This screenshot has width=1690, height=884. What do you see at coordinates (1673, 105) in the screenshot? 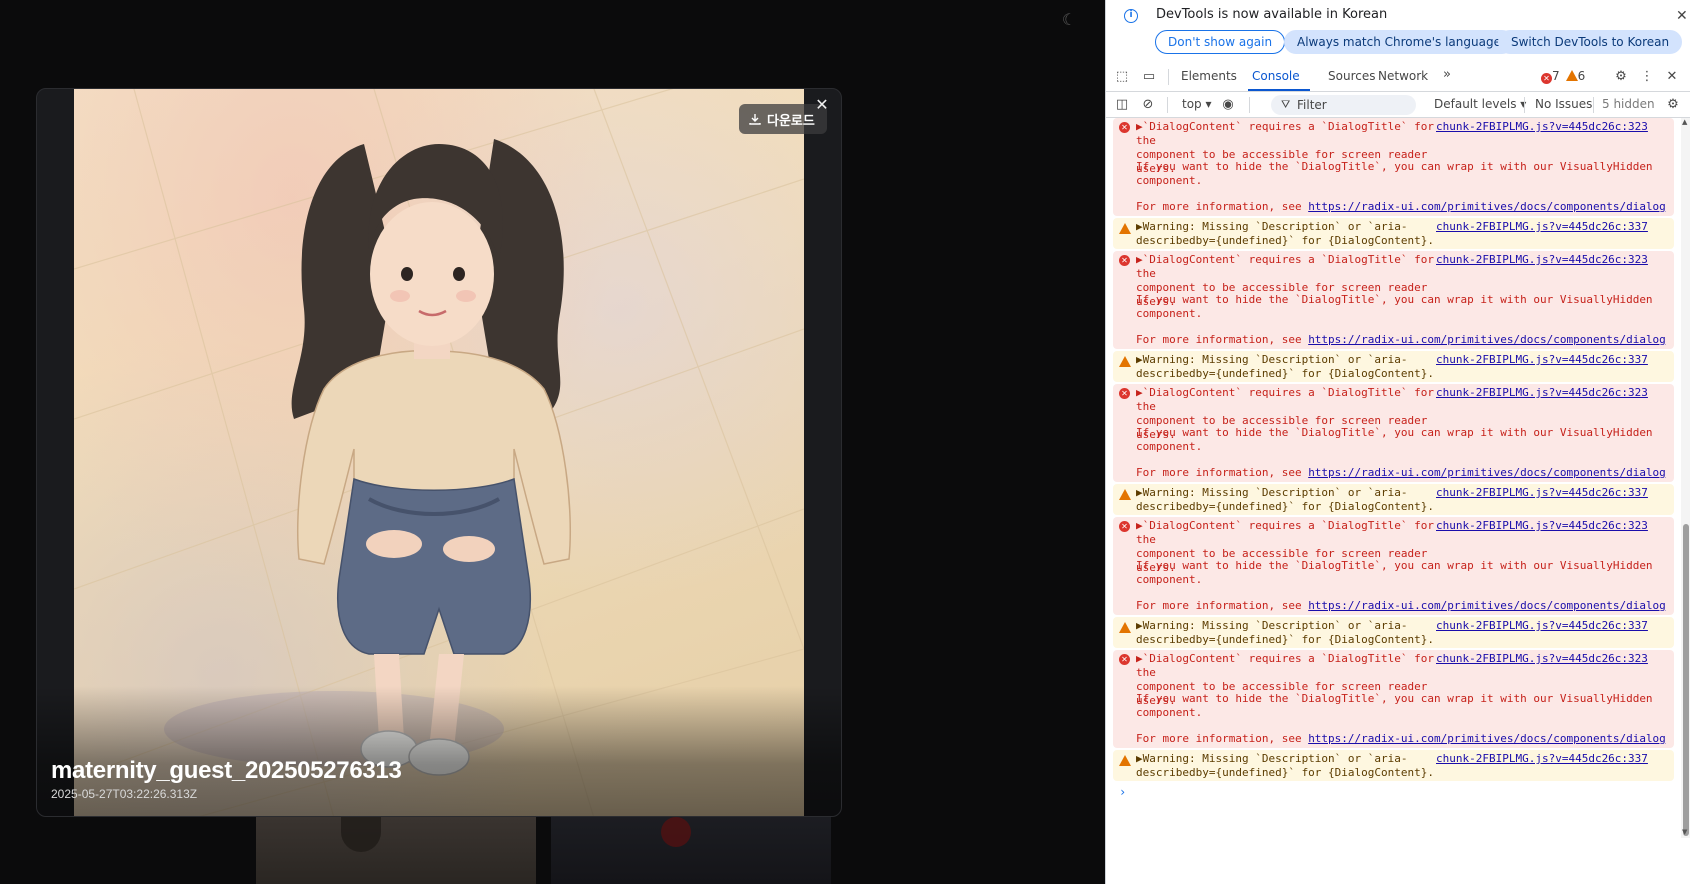
I see `console-settings-gear-icon: ⚙` at bounding box center [1673, 105].